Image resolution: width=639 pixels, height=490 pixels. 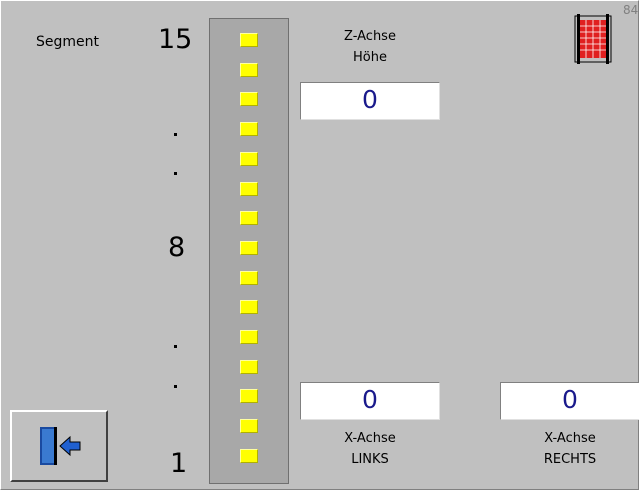 What do you see at coordinates (631, 10) in the screenshot?
I see `corner-number: 84` at bounding box center [631, 10].